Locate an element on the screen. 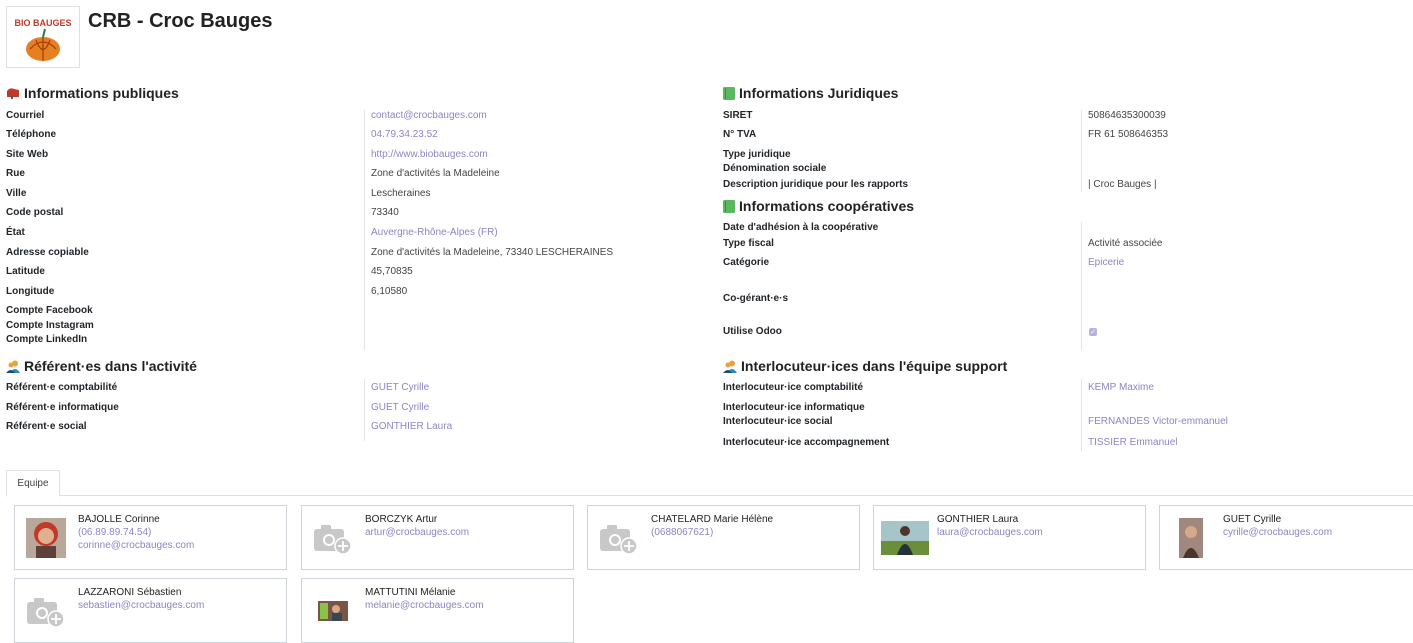 This screenshot has width=1413, height=643. support-label-interlocuteur-ice-informatique: Interlocuteur·ice informatique is located at coordinates (794, 407).